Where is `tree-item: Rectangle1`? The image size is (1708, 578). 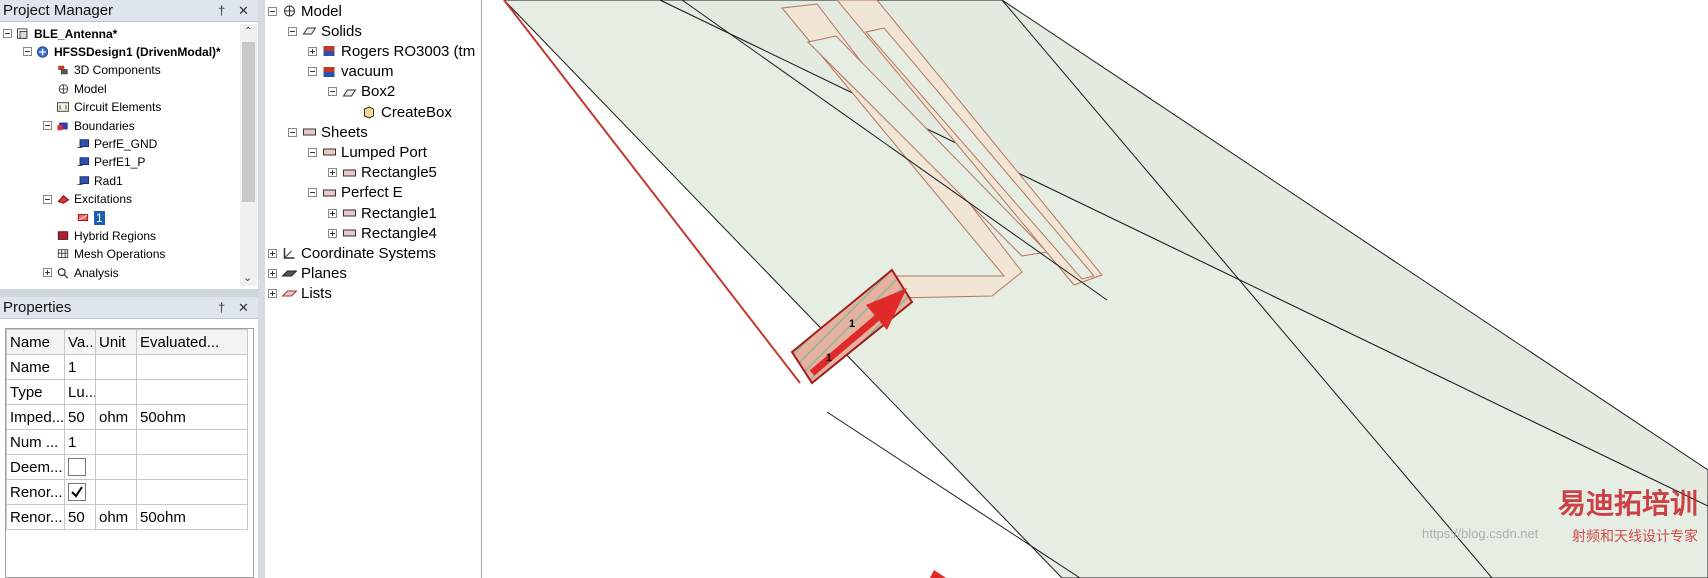 tree-item: Rectangle1 is located at coordinates (382, 213).